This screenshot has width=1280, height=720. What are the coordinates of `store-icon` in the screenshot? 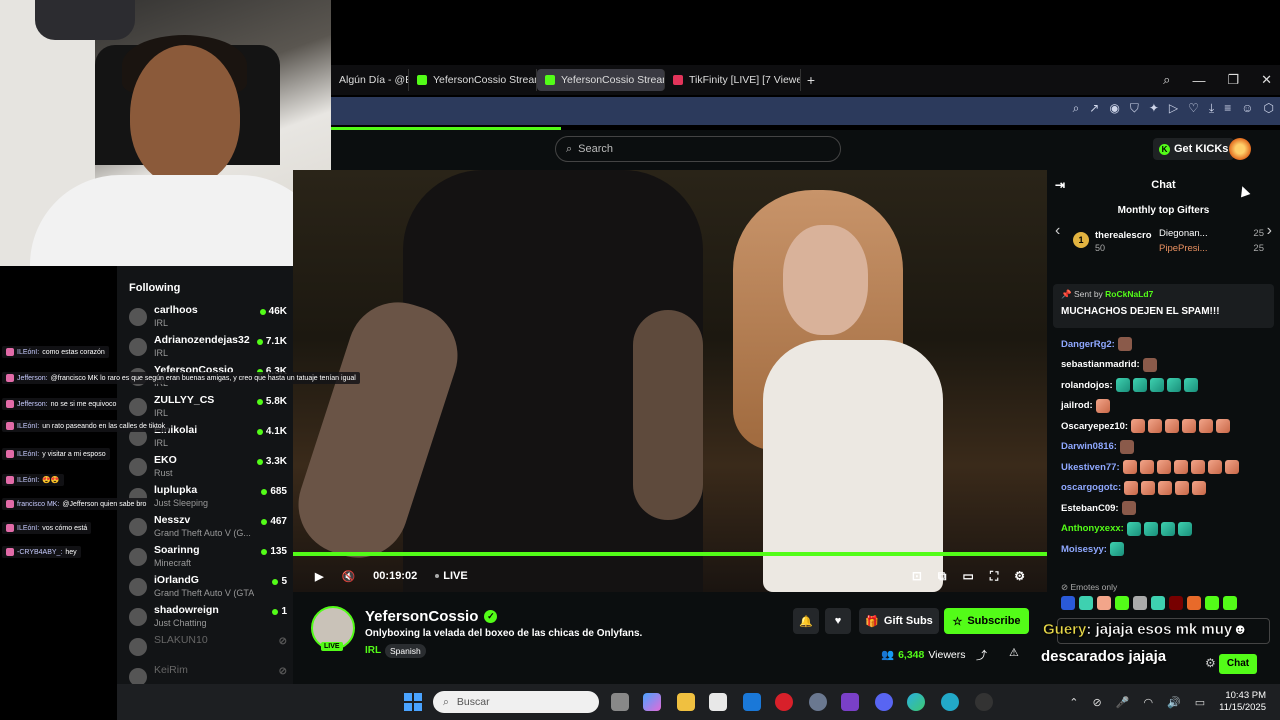 It's located at (718, 702).